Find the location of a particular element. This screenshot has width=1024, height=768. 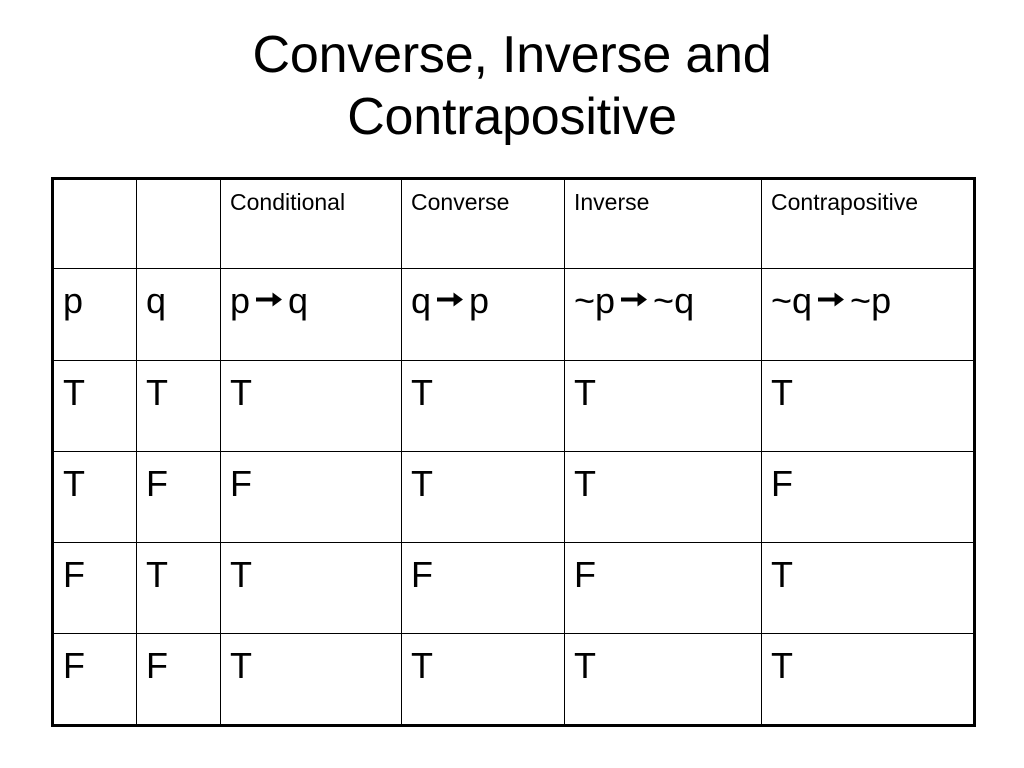

cell-inverse: F is located at coordinates (663, 588).